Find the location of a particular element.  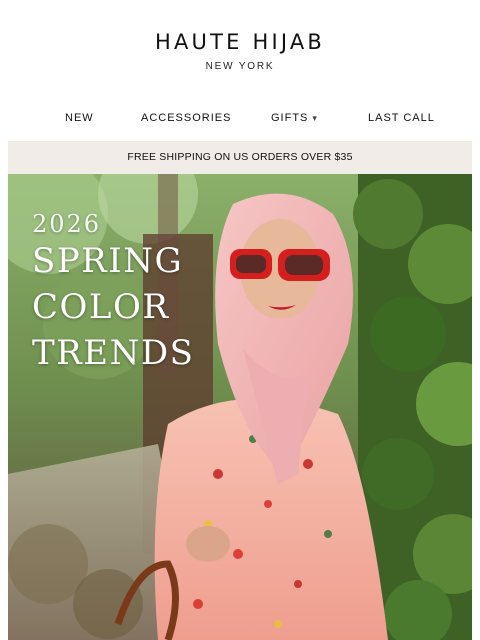

hero-title-line-2: COLOR is located at coordinates (101, 307).